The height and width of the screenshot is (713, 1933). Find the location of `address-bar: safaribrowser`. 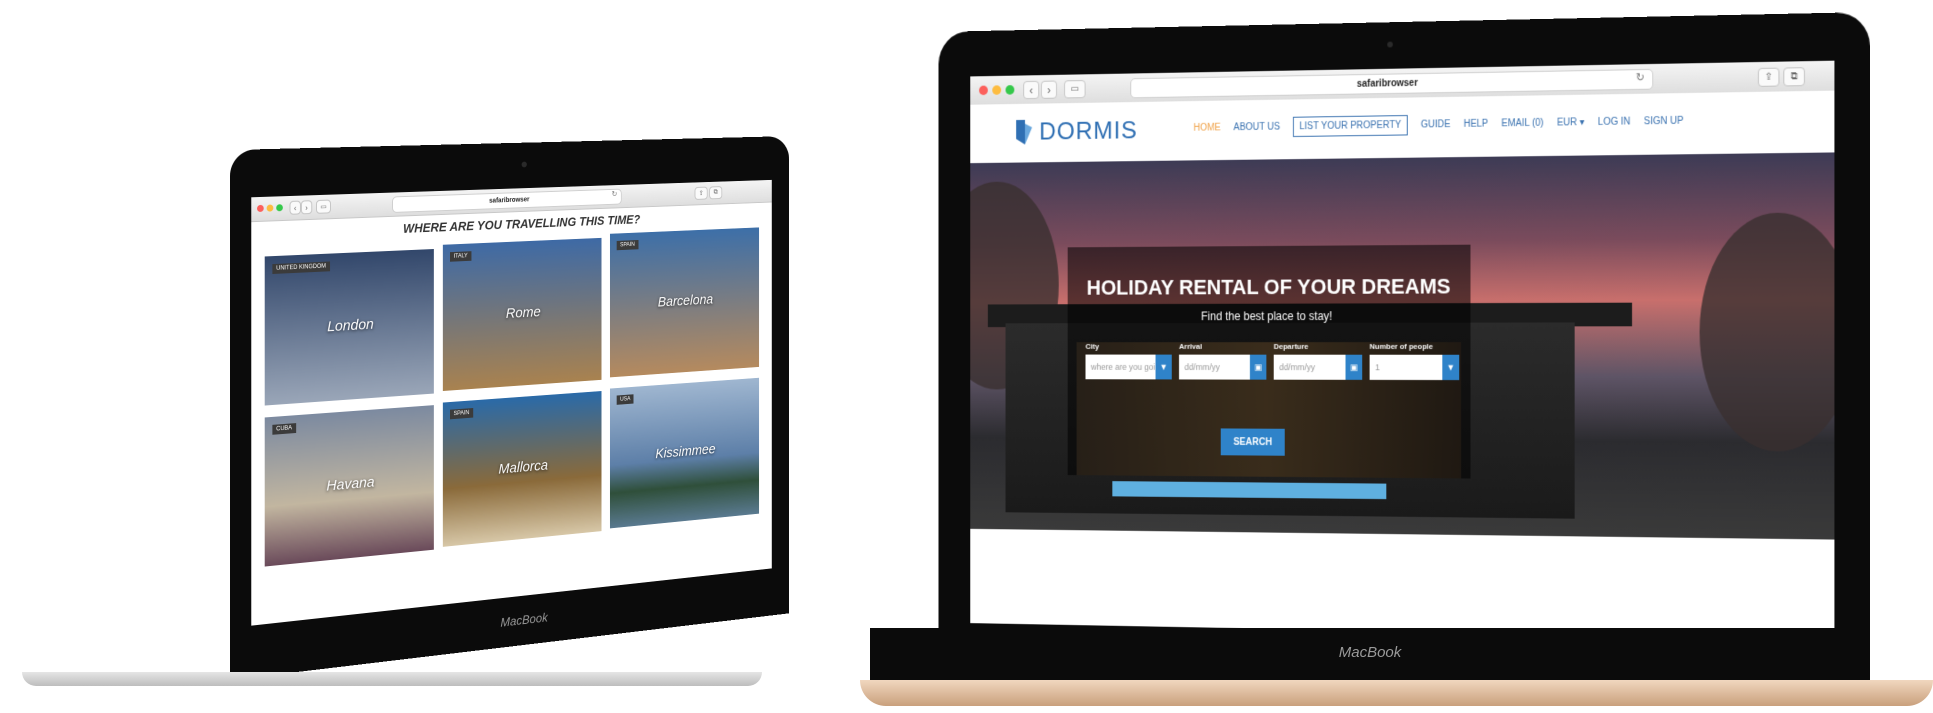

address-bar: safaribrowser is located at coordinates (507, 200).